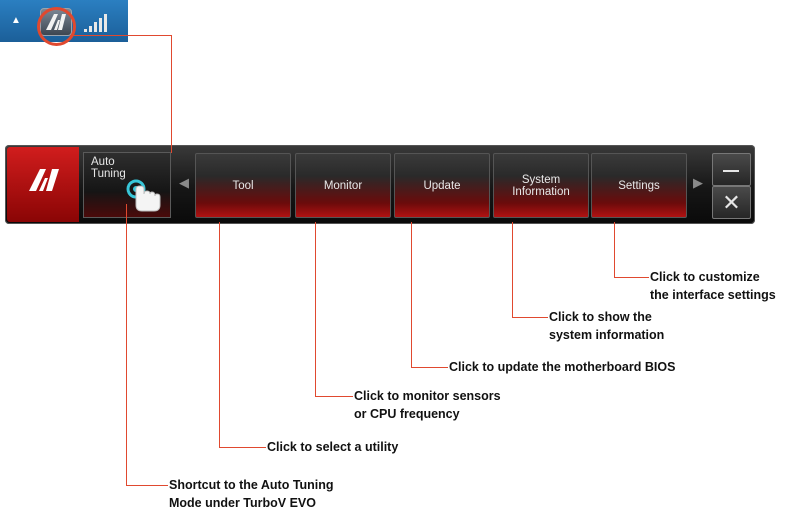 Image resolution: width=795 pixels, height=512 pixels. Describe the element at coordinates (143, 195) in the screenshot. I see `hand-pointer-icon` at that location.